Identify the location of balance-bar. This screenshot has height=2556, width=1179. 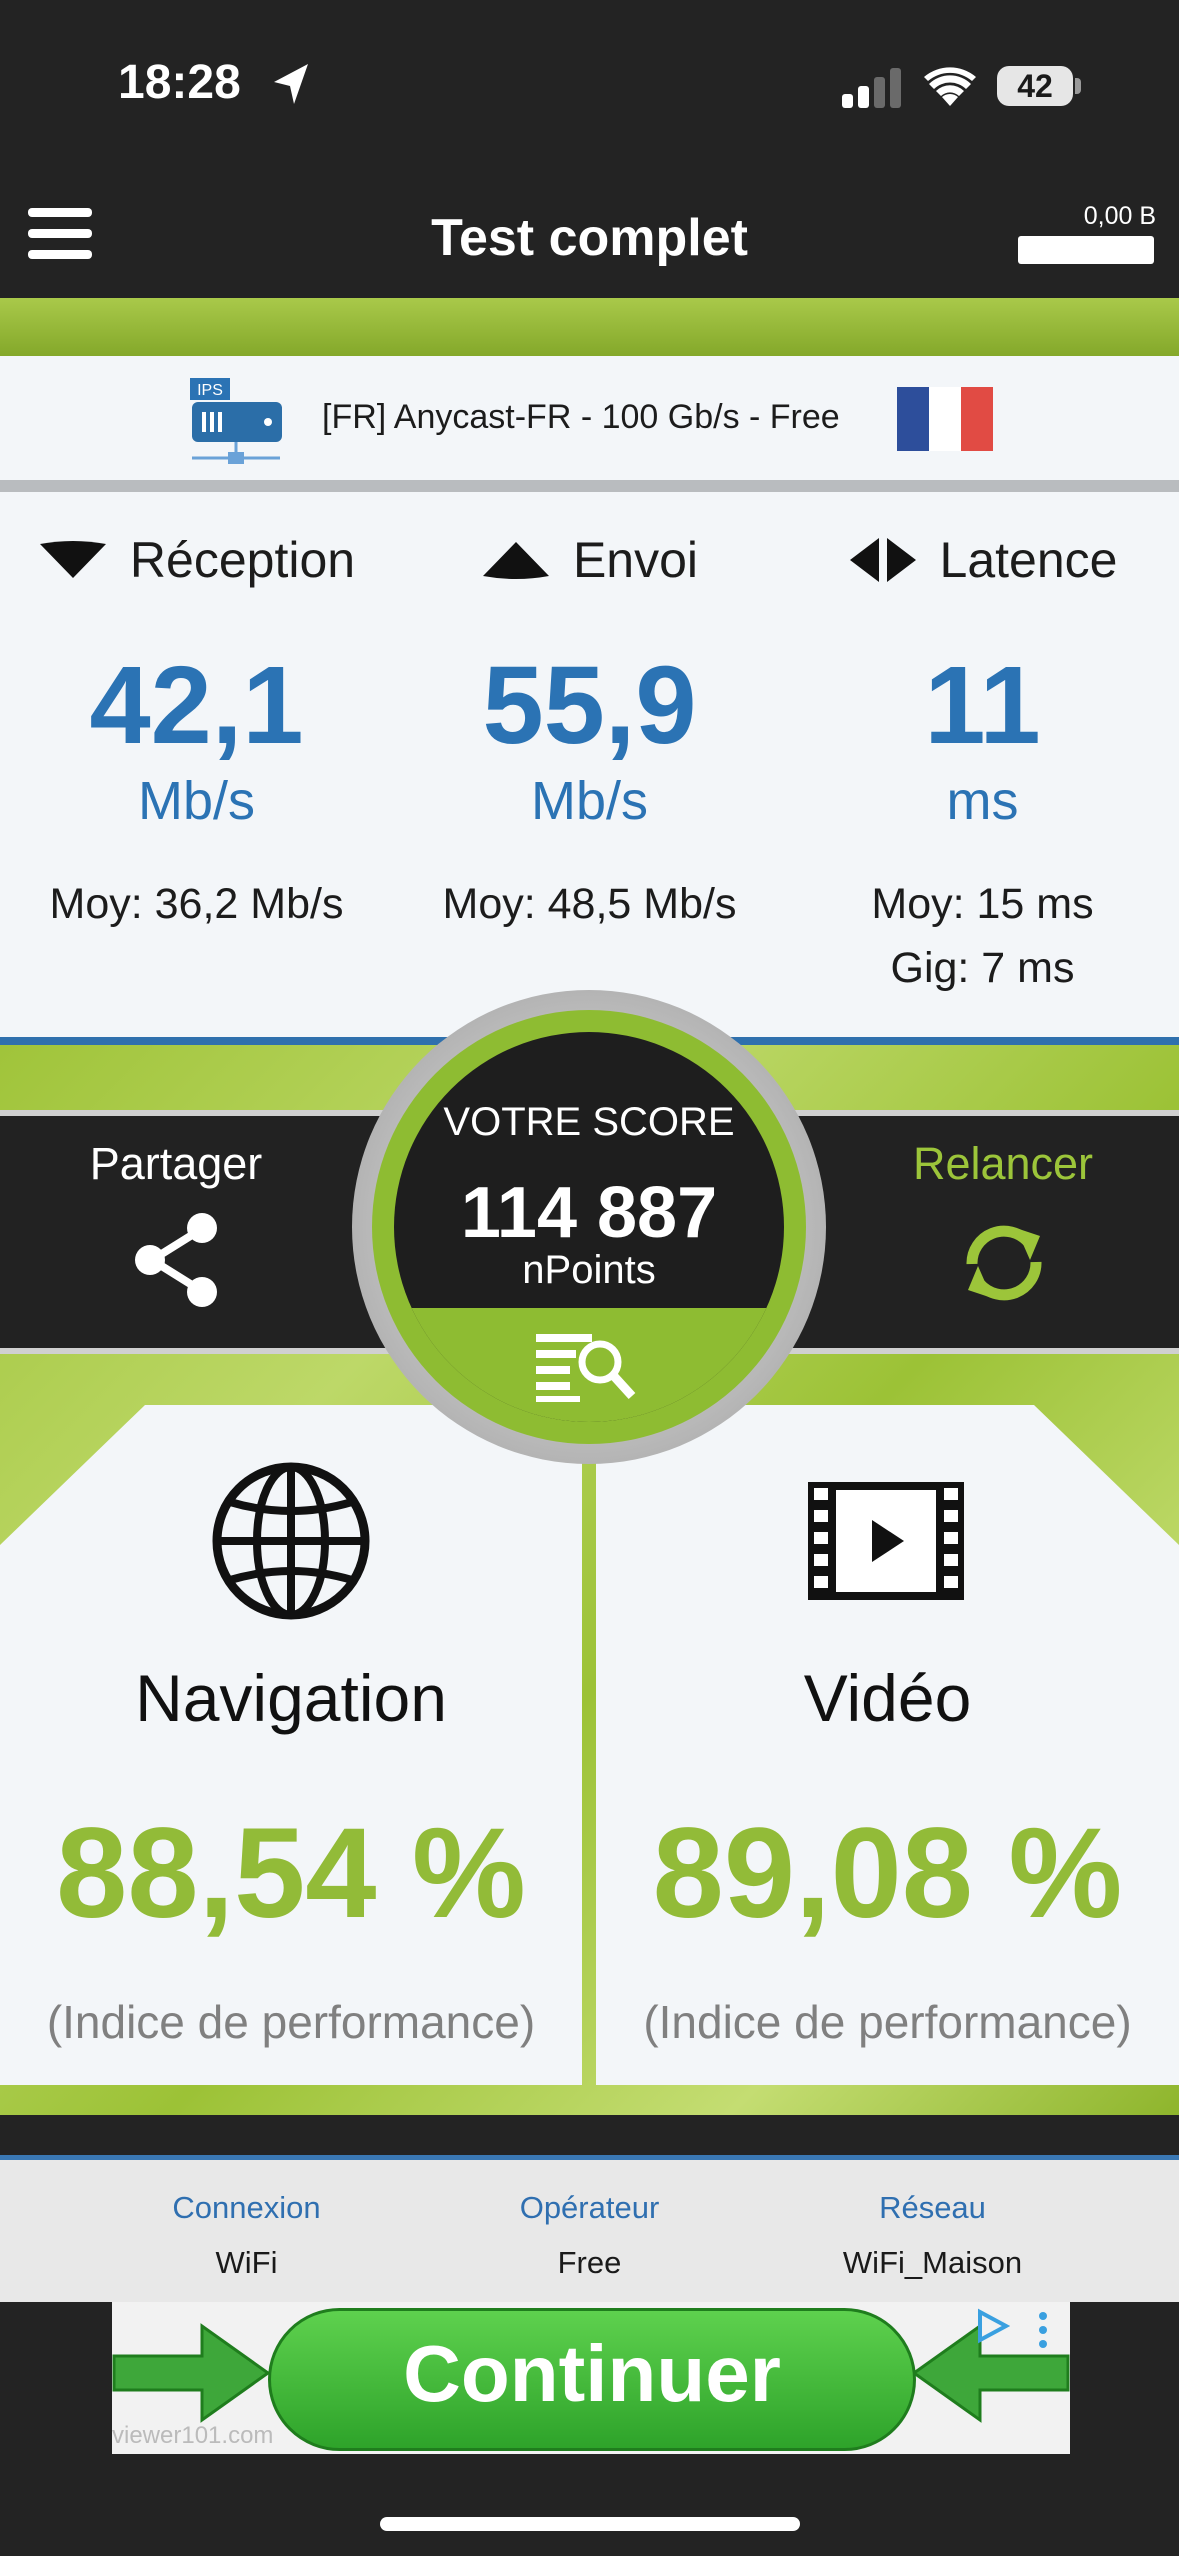
(1086, 250).